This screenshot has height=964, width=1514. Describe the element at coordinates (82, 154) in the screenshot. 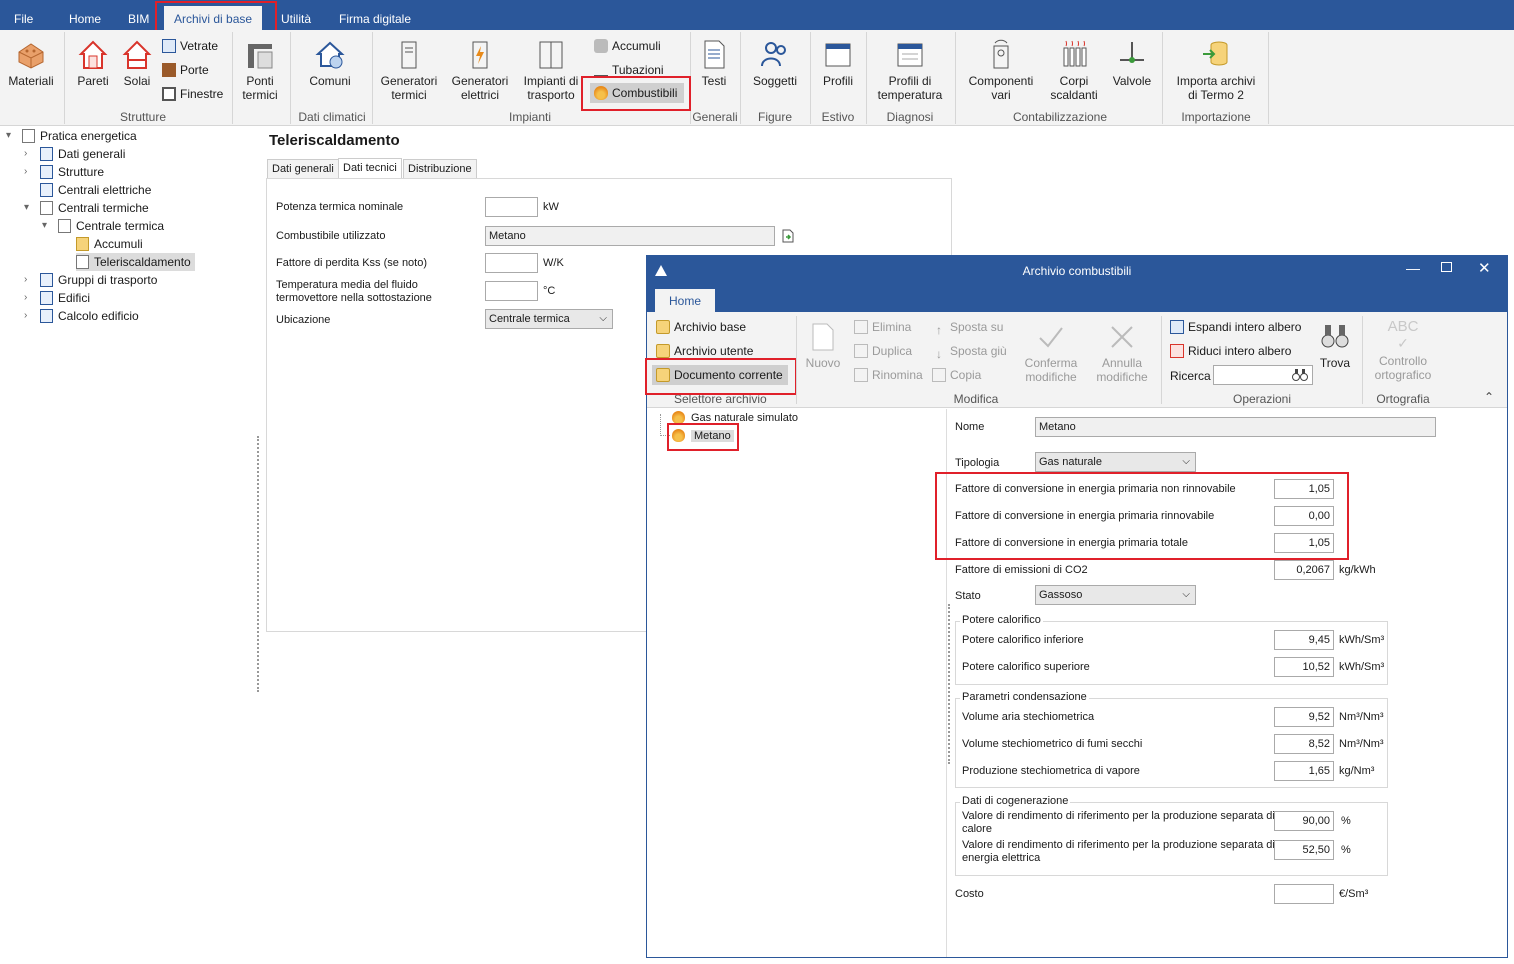

I see `tree-dati-generali: Dati generali` at that location.